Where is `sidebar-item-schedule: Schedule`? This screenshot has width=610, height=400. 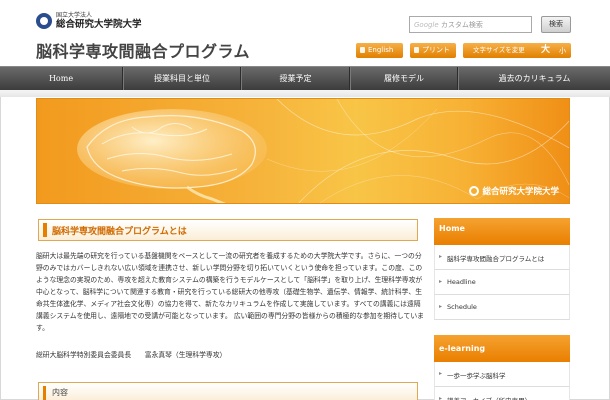 sidebar-item-schedule: Schedule is located at coordinates (502, 307).